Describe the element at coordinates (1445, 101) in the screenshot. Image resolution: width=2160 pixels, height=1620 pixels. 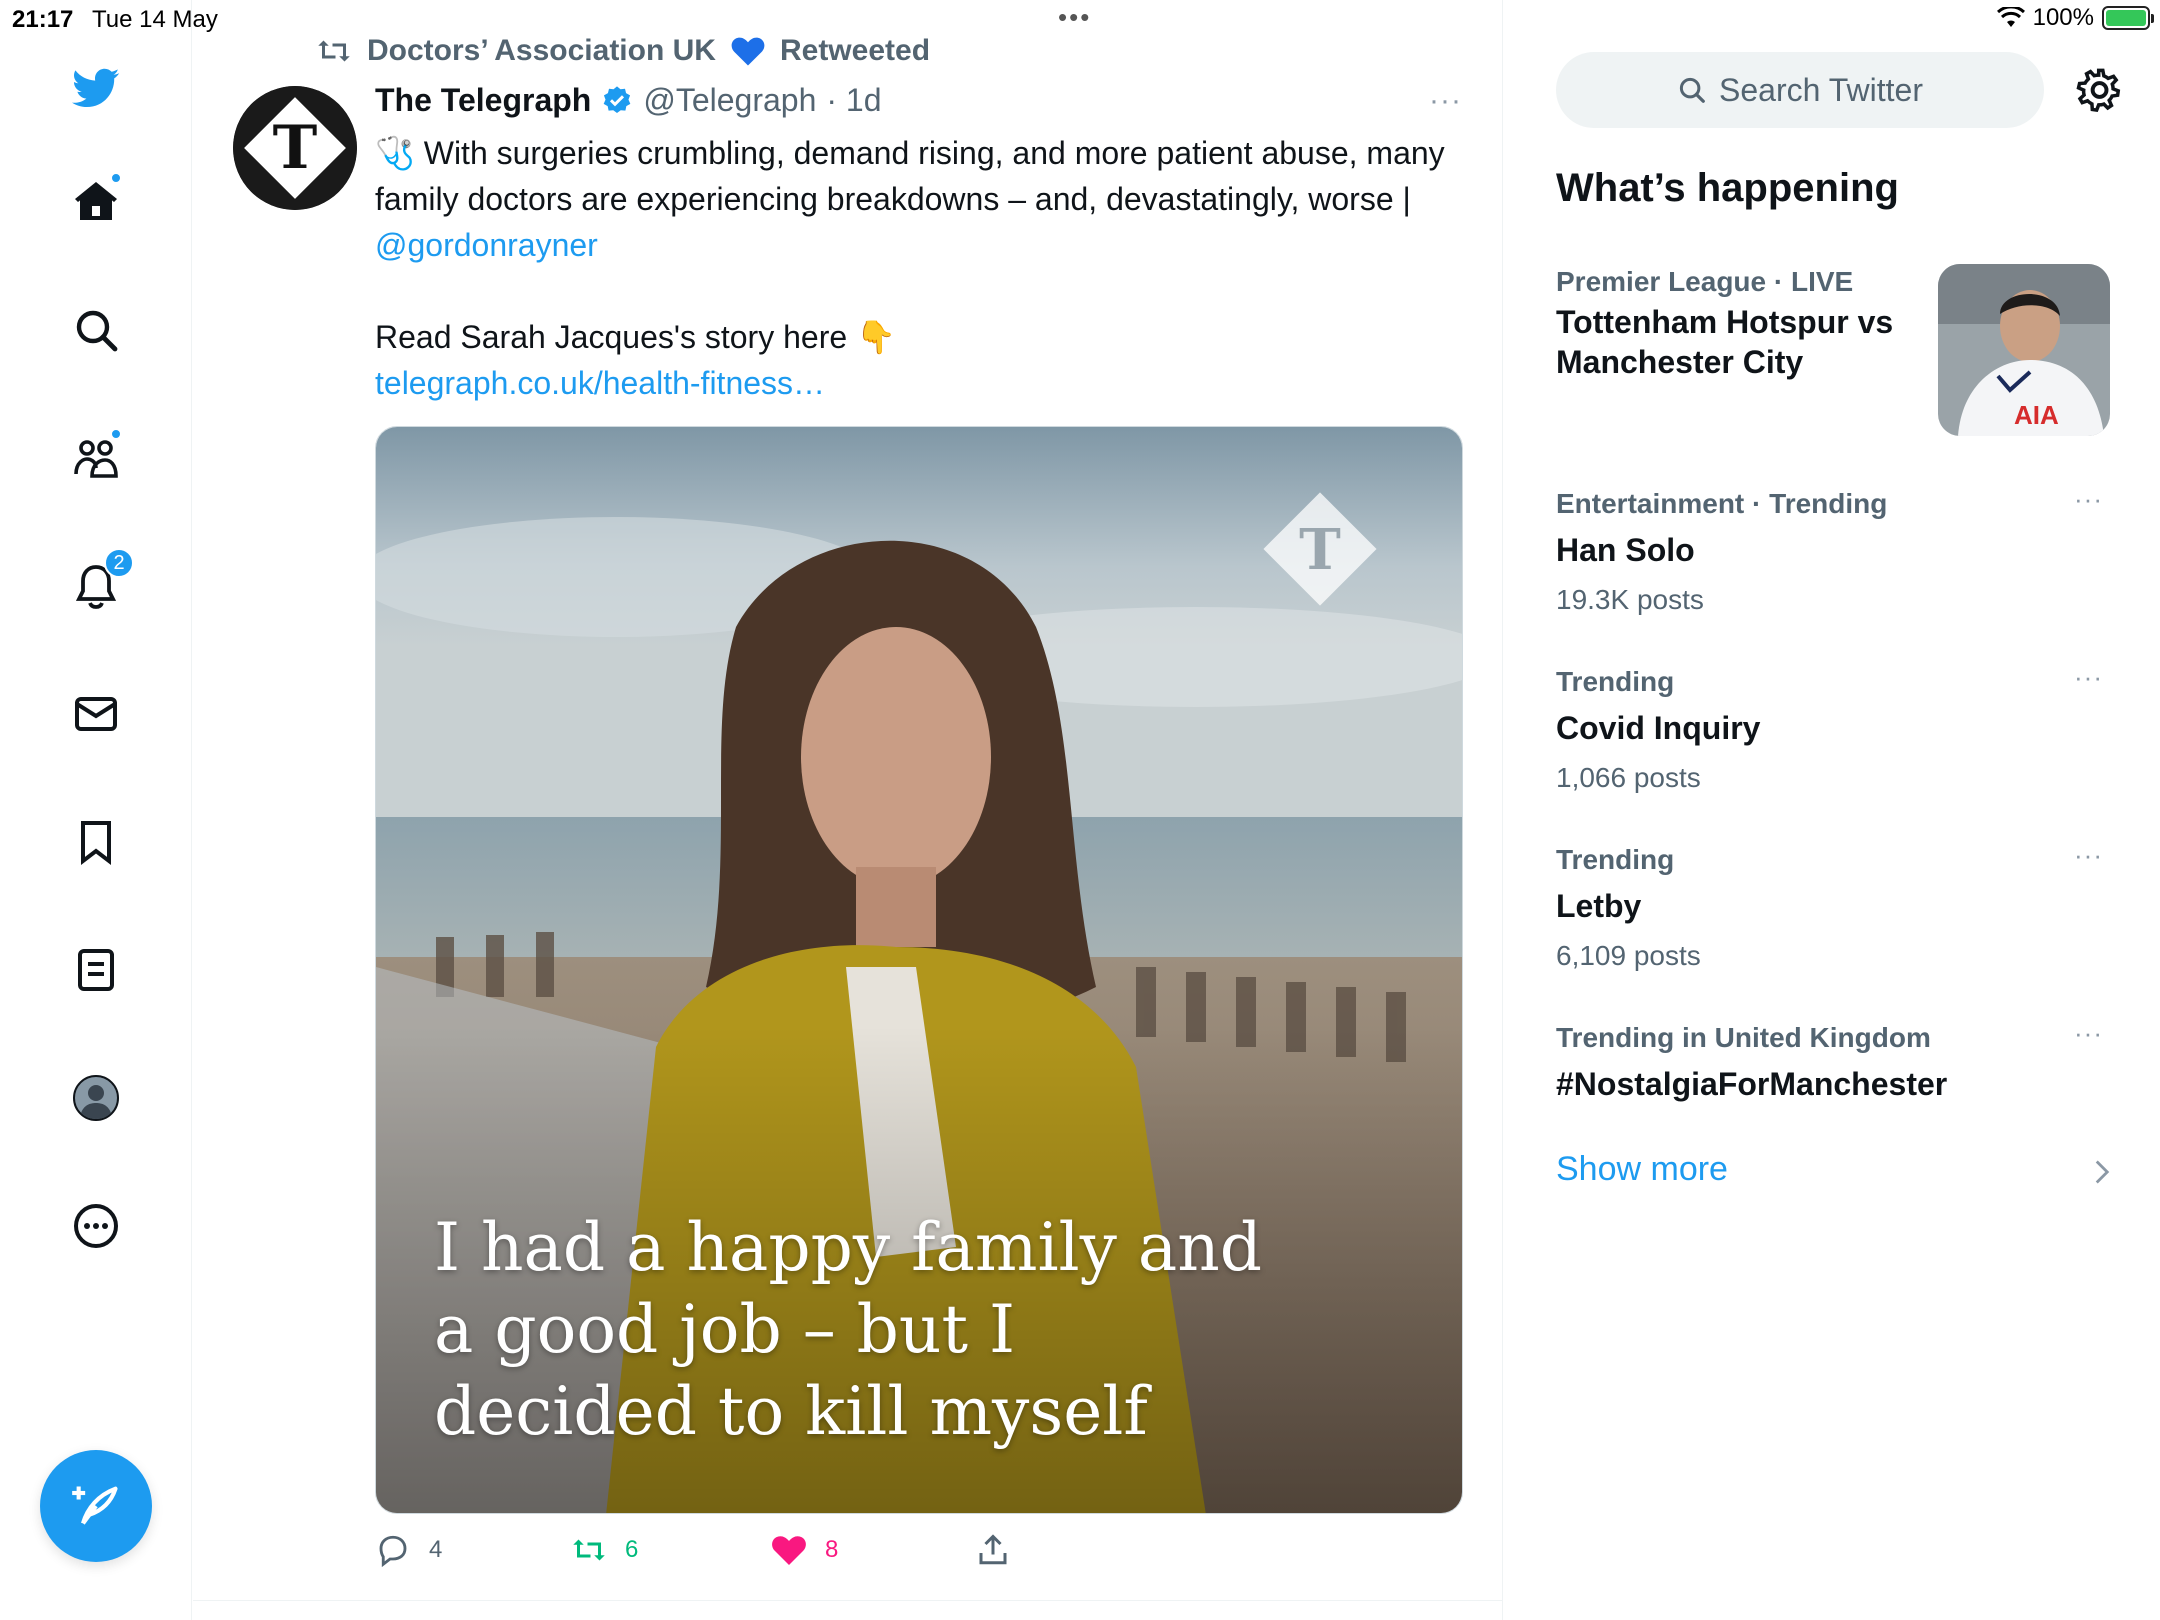
I see `tweet-more-button: ···` at that location.